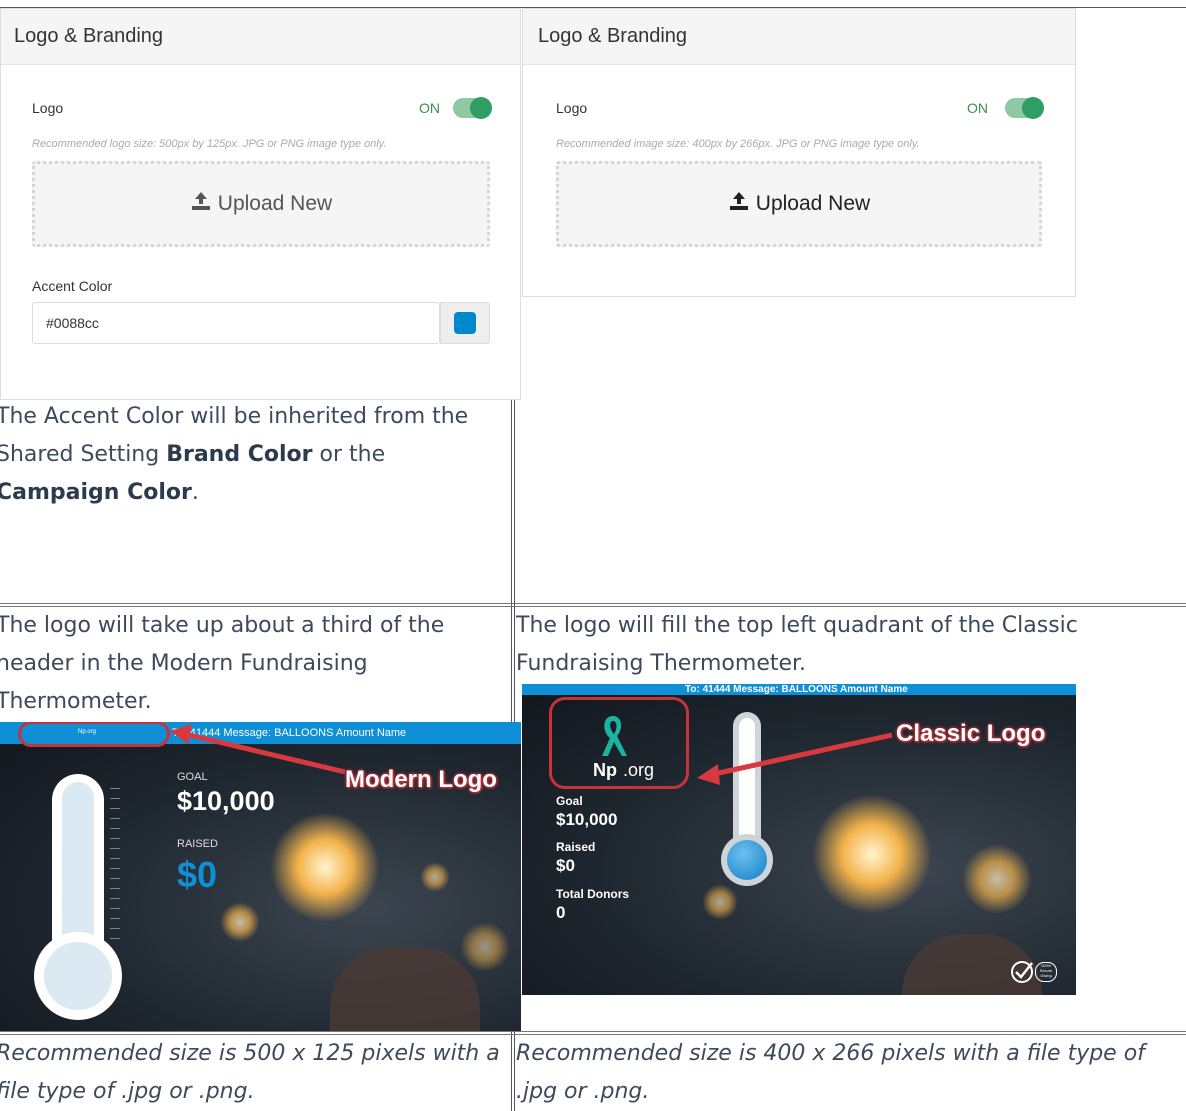  I want to click on brand-color-term: Brand Color, so click(239, 454).